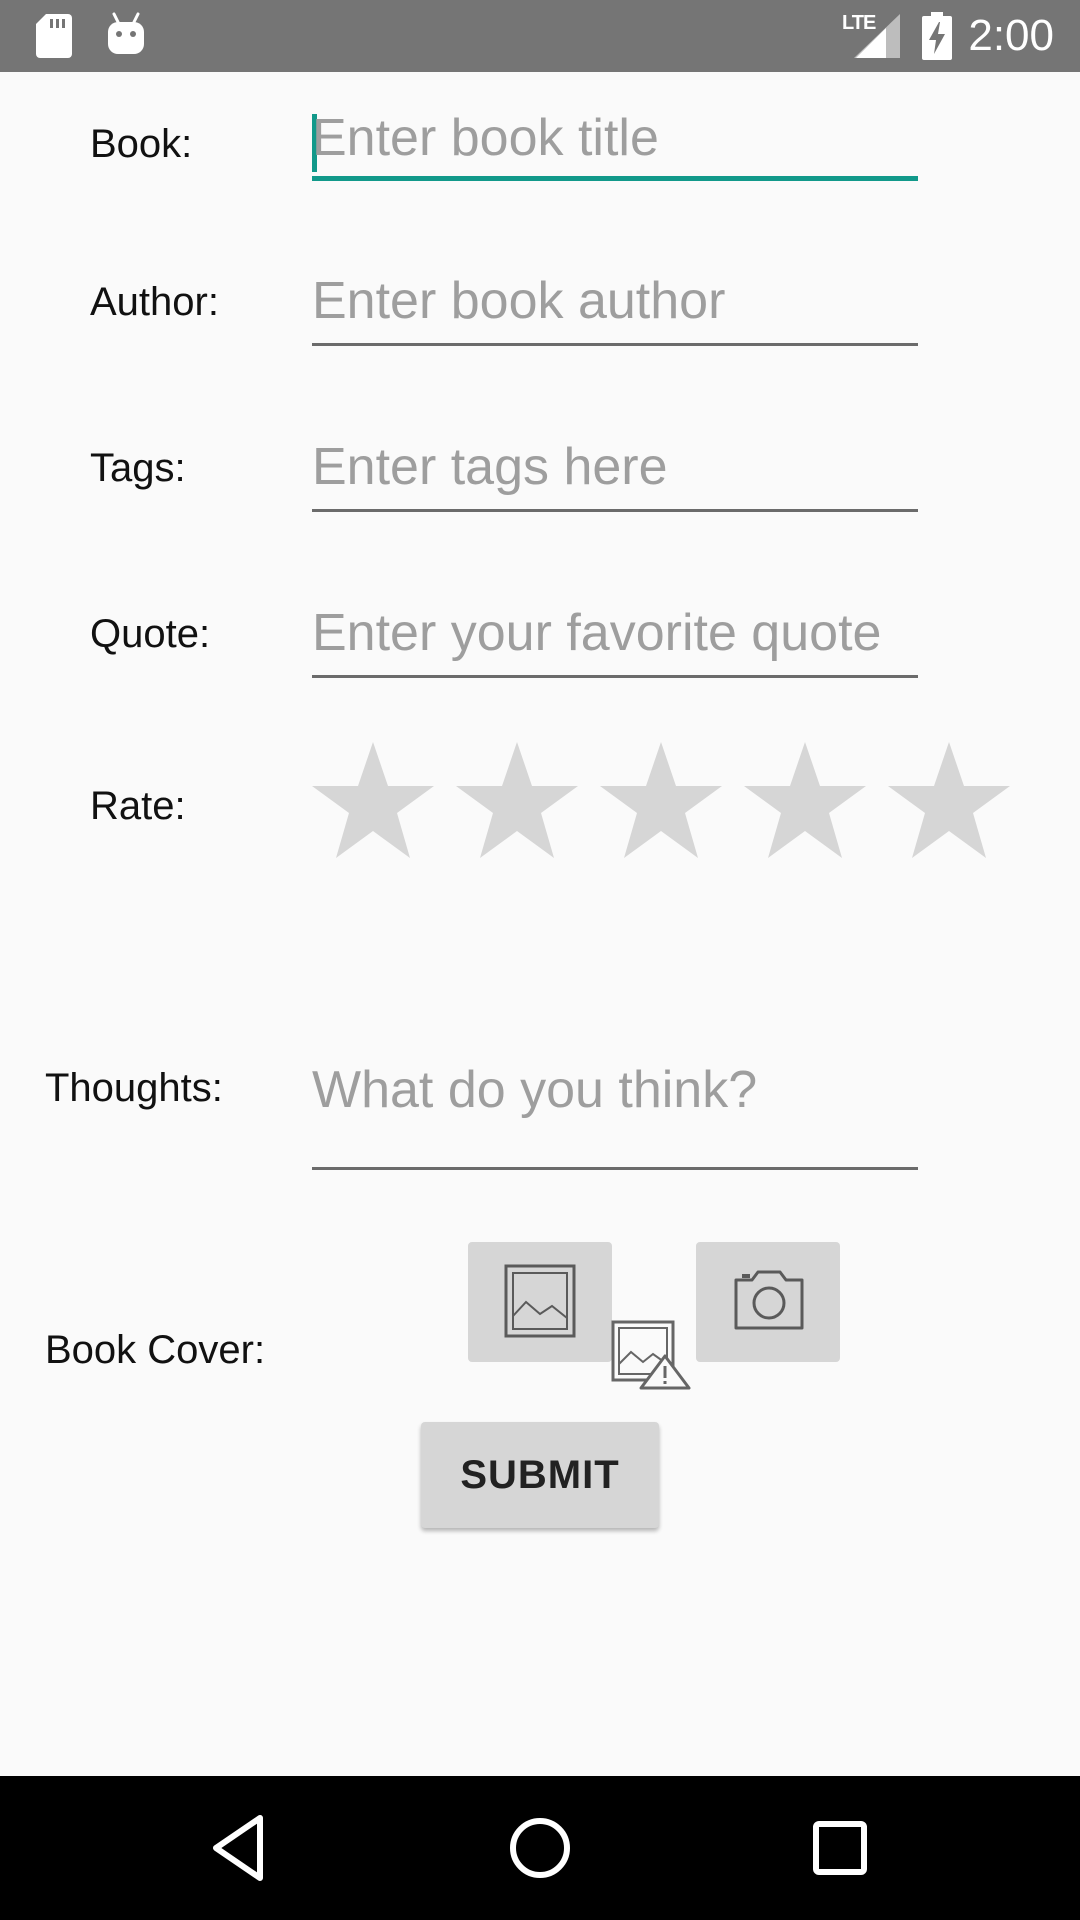  What do you see at coordinates (540, 1475) in the screenshot?
I see `submit-button: SUBMIT` at bounding box center [540, 1475].